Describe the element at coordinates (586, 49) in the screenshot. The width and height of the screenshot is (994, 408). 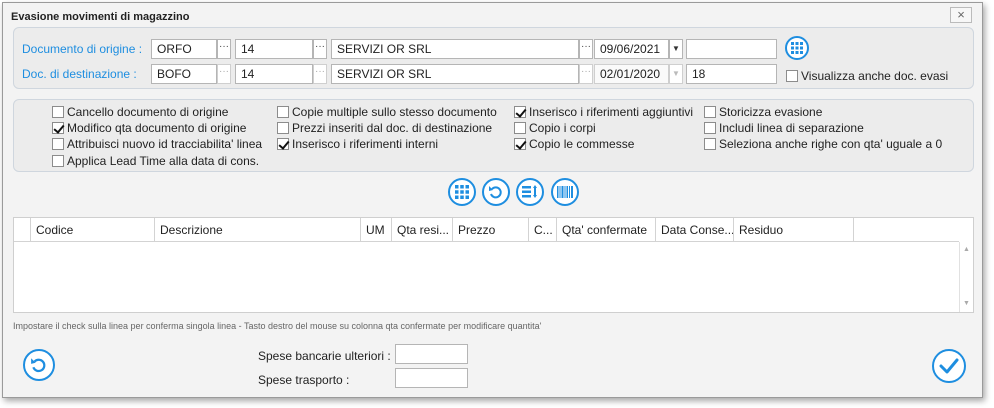
I see `origin-customer-browse-button: ···` at that location.